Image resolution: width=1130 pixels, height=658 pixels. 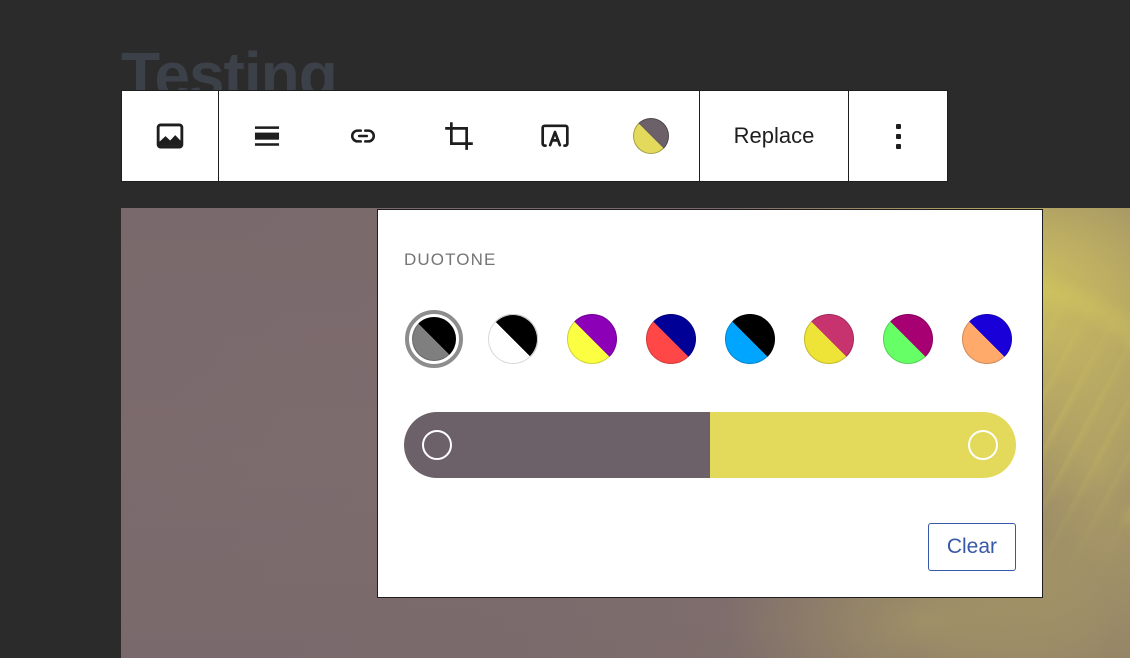 I want to click on clear-button: Clear, so click(x=971, y=547).